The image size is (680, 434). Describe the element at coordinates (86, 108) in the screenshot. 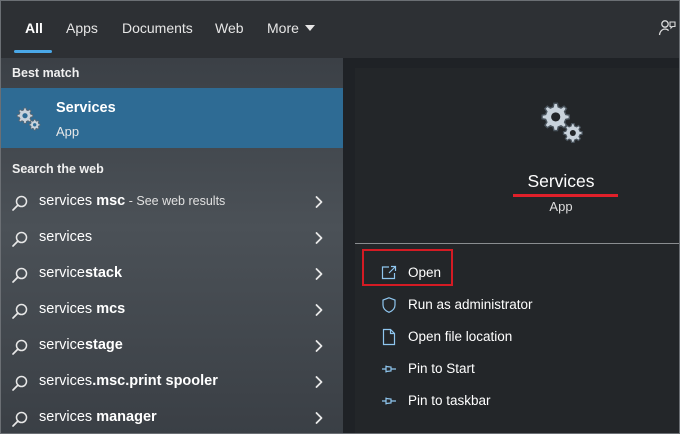

I see `best-match-title: Services` at that location.